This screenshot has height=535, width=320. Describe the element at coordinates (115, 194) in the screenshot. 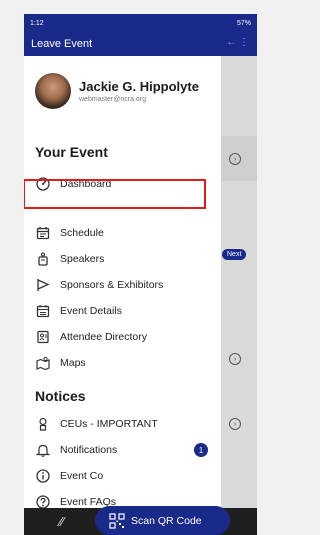

I see `schedule-highlight-box` at that location.